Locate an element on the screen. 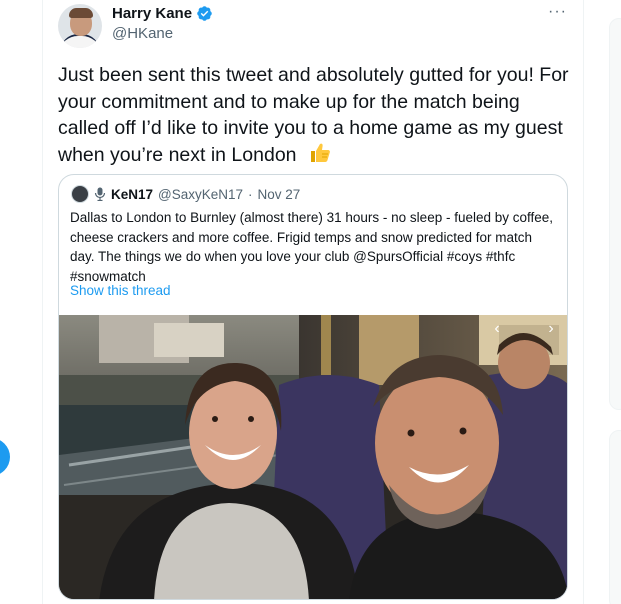 The width and height of the screenshot is (621, 604). quoted-date: Nov 27 is located at coordinates (279, 194).